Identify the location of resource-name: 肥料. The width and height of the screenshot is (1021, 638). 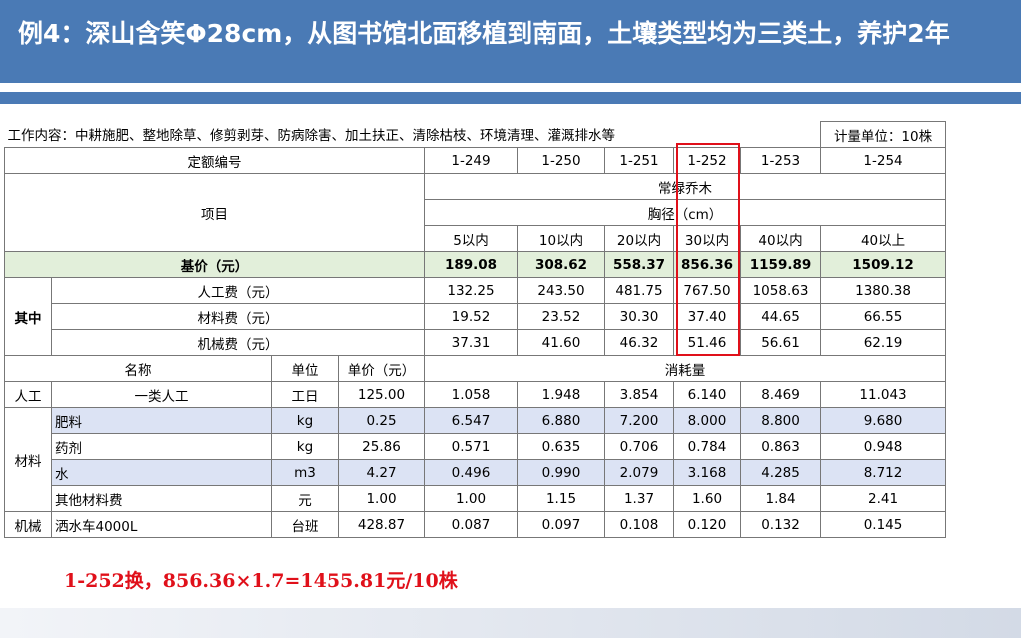
(161, 420).